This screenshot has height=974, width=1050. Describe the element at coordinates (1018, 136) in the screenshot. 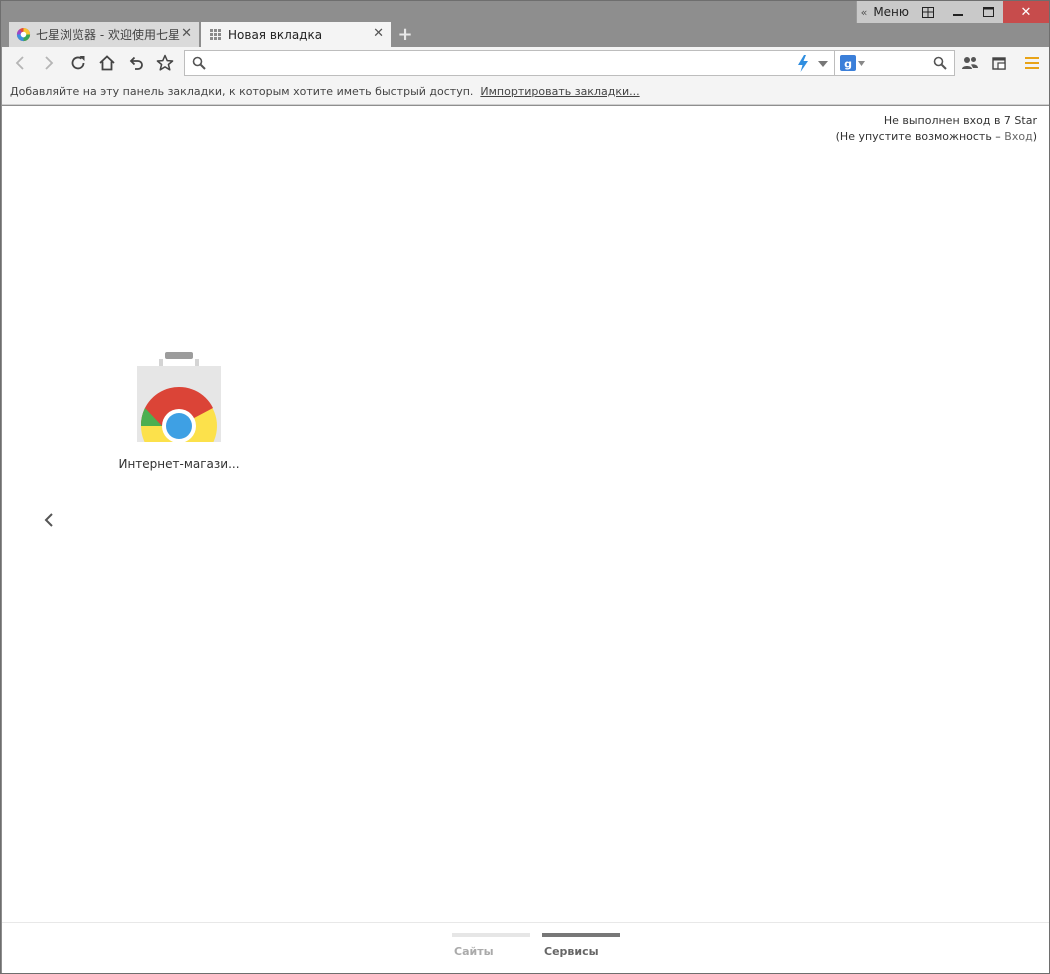

I see `login-link: Вход` at that location.